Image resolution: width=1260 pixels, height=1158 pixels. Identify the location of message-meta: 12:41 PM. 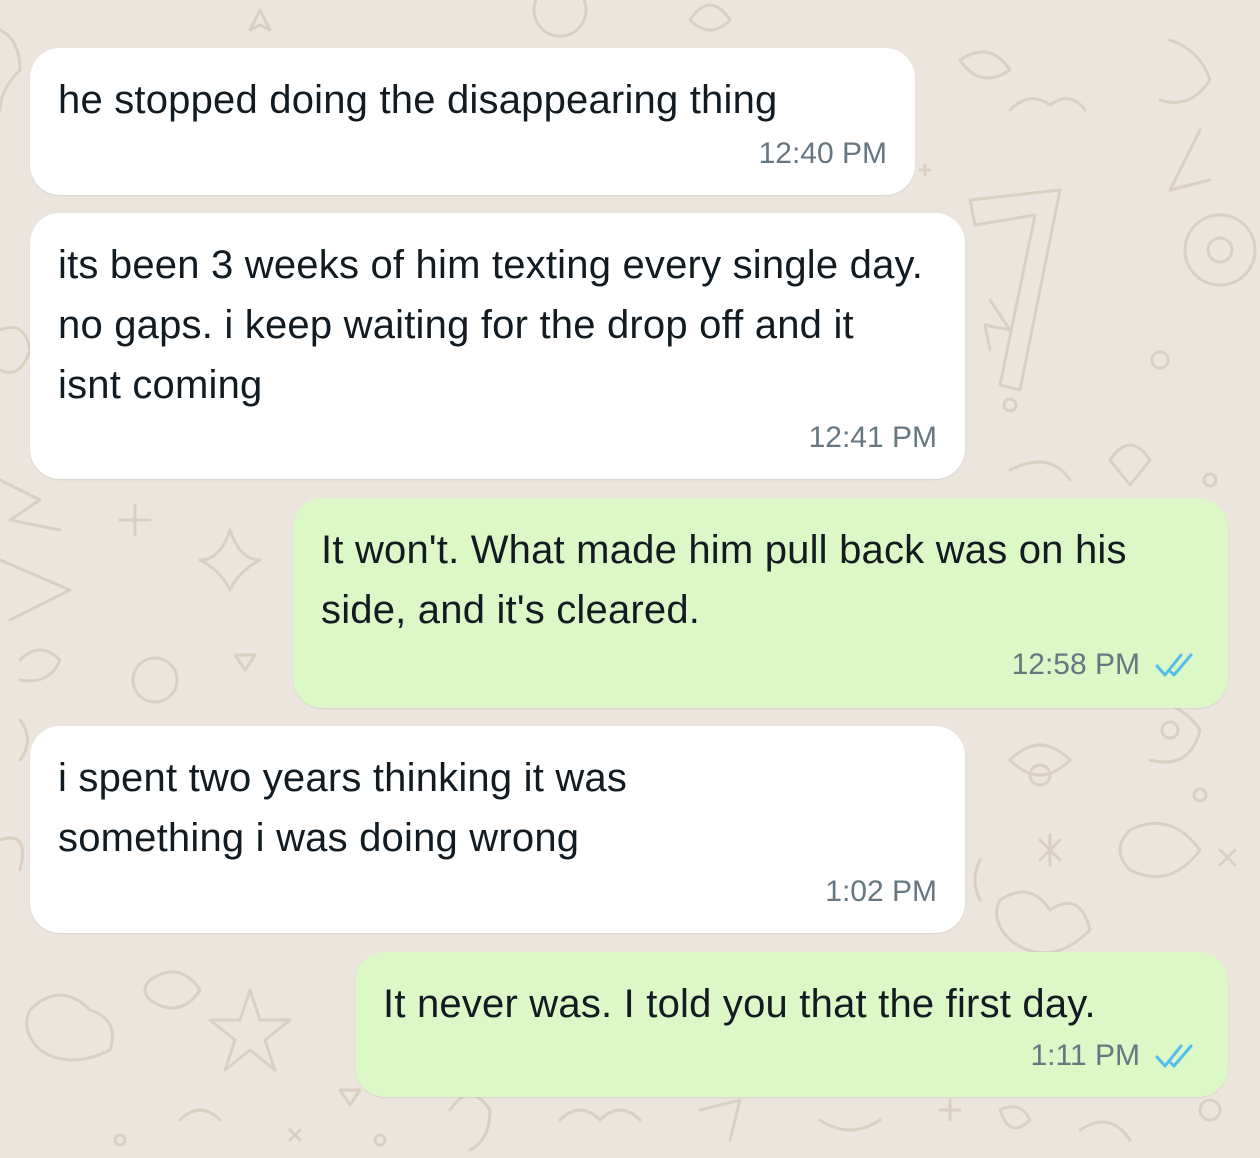
(873, 438).